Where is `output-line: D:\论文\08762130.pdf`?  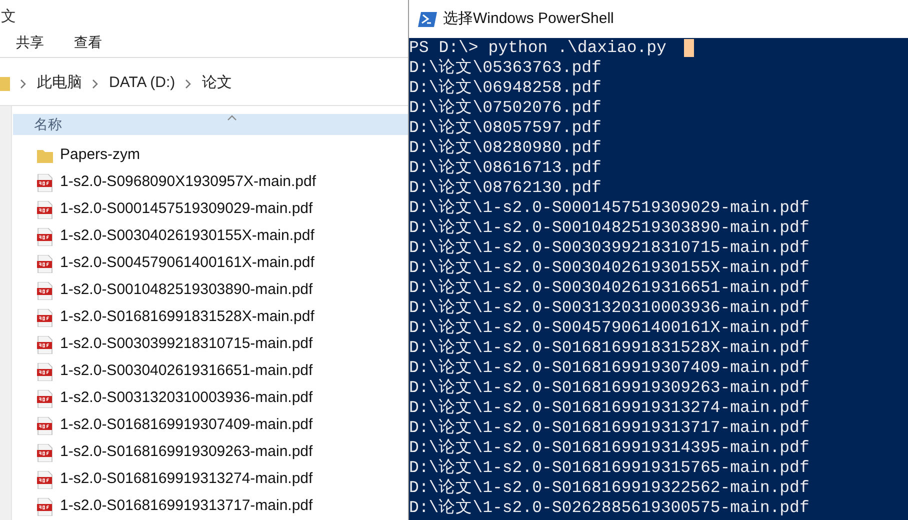
output-line: D:\论文\08762130.pdf is located at coordinates (505, 188).